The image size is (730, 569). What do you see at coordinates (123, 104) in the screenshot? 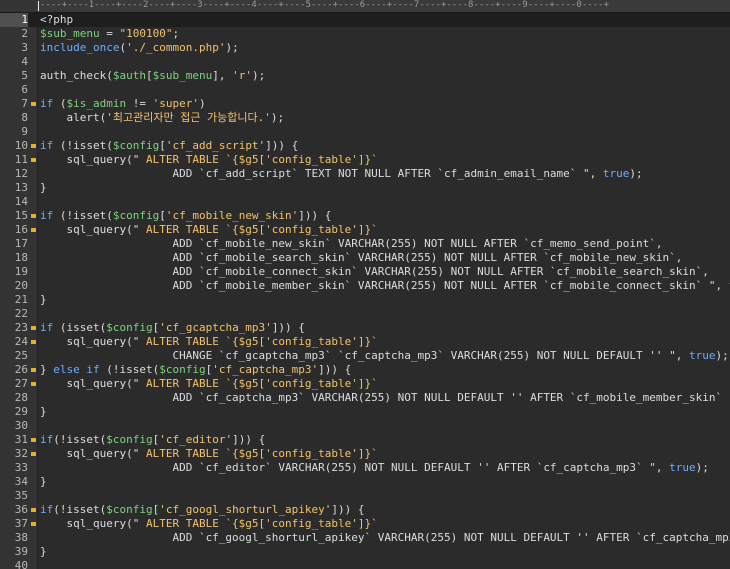
I see `code-text: if ($is_admin != 'super')` at bounding box center [123, 104].